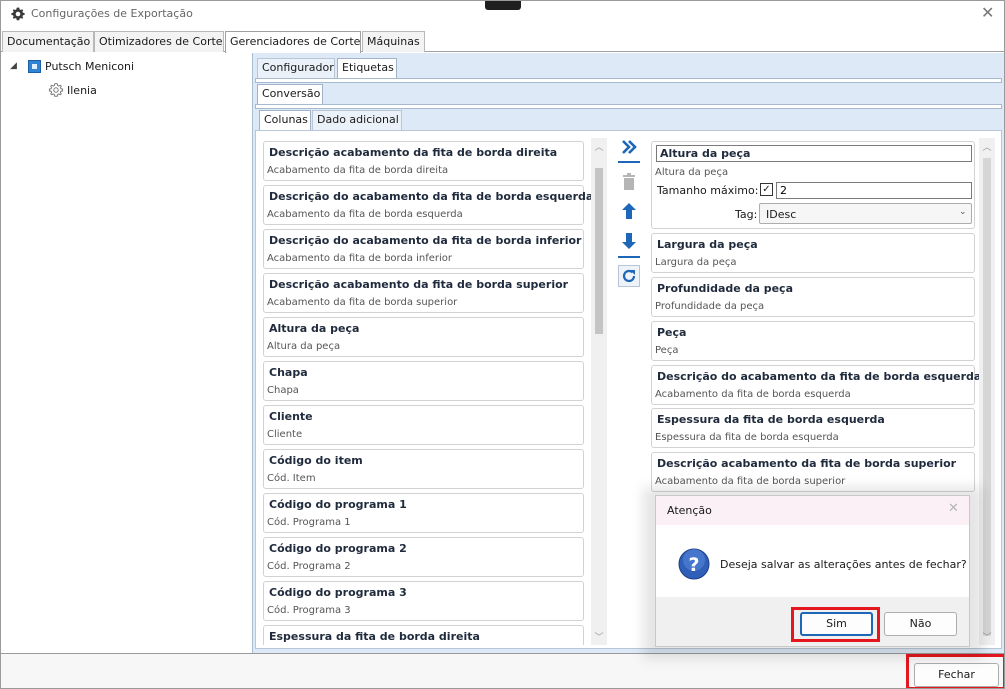  I want to click on tab-configurador: Configurador, so click(296, 68).